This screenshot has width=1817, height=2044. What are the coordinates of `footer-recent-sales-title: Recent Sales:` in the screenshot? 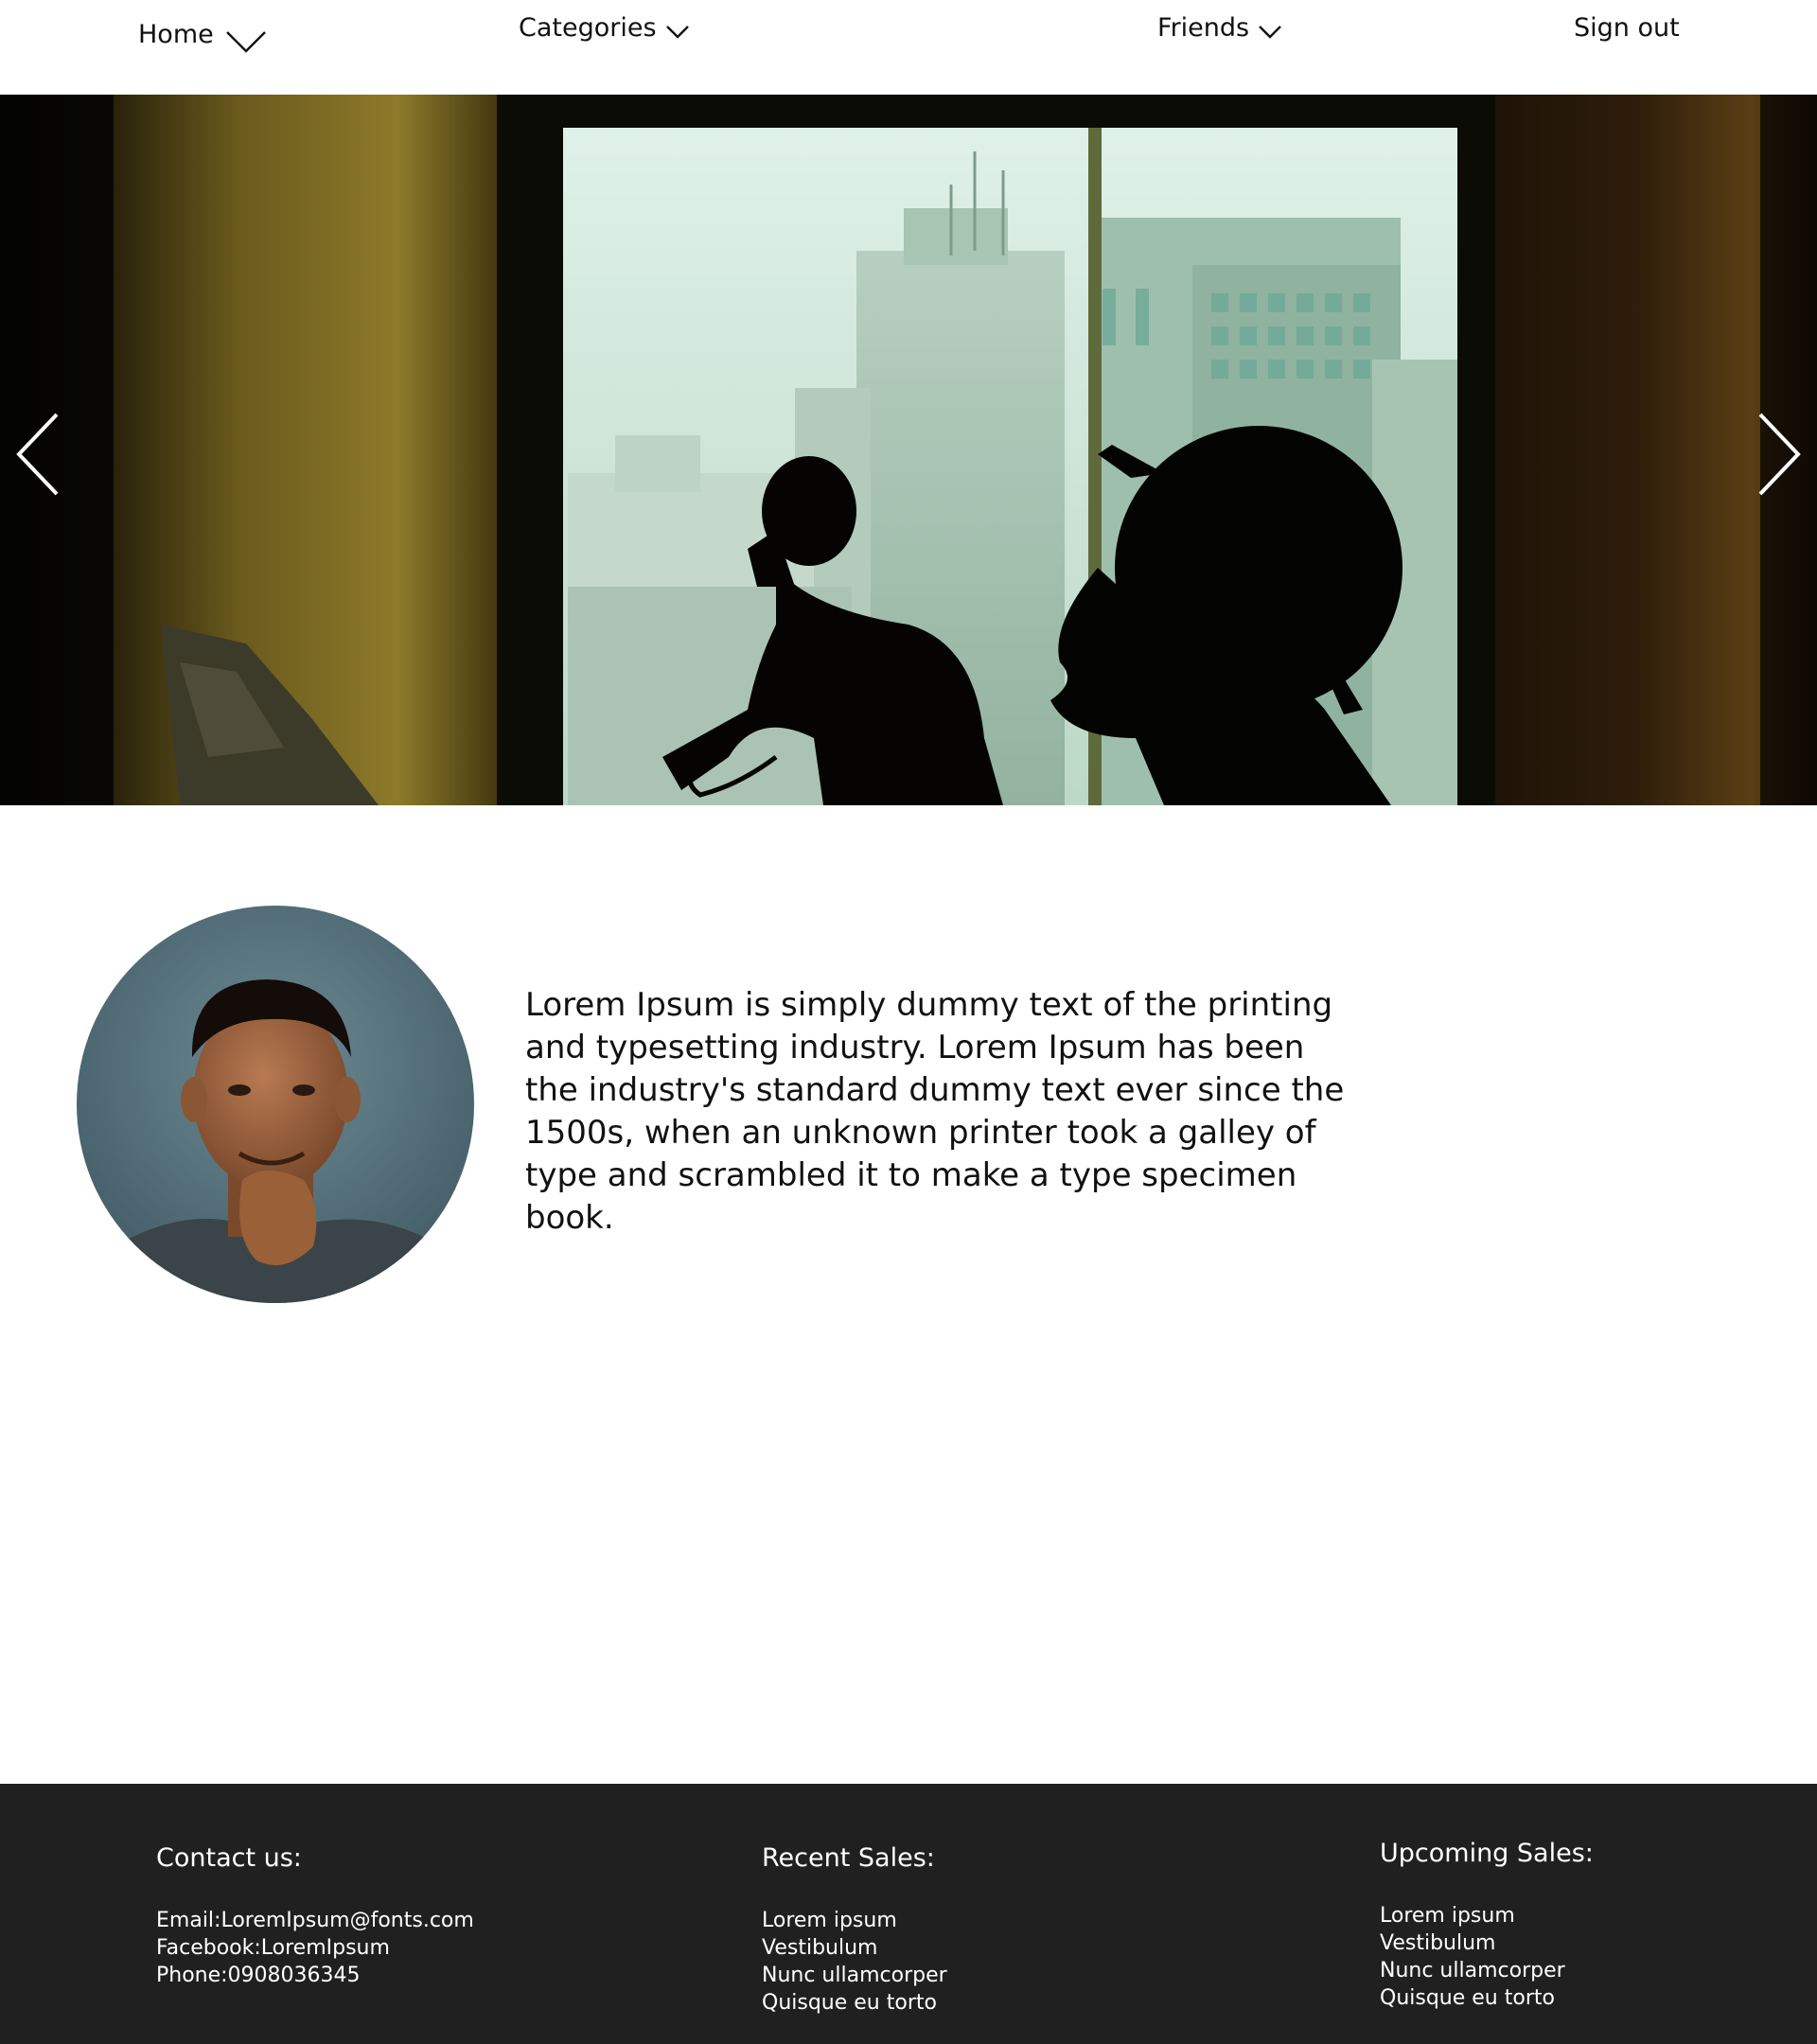 It's located at (848, 1858).